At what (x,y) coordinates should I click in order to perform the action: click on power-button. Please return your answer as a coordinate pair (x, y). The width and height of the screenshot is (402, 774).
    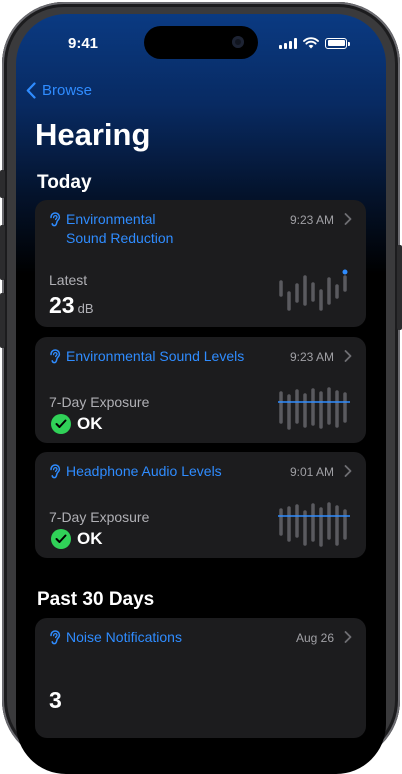
    Looking at the image, I should click on (399, 287).